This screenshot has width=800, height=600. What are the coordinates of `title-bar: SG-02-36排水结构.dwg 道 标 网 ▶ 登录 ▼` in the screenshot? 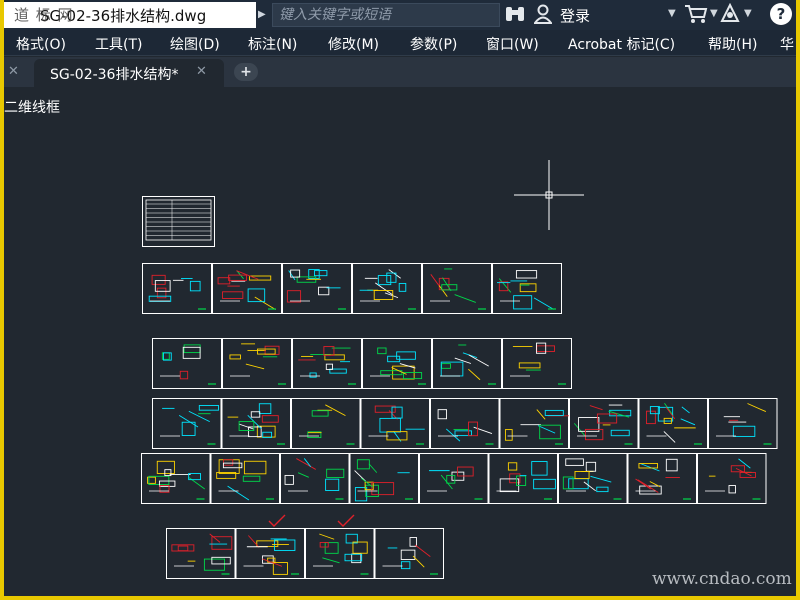 It's located at (400, 15).